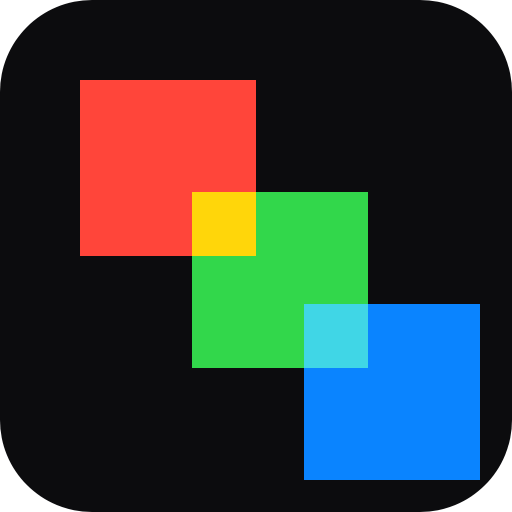  I want to click on red-green-overlap, so click(224, 224).